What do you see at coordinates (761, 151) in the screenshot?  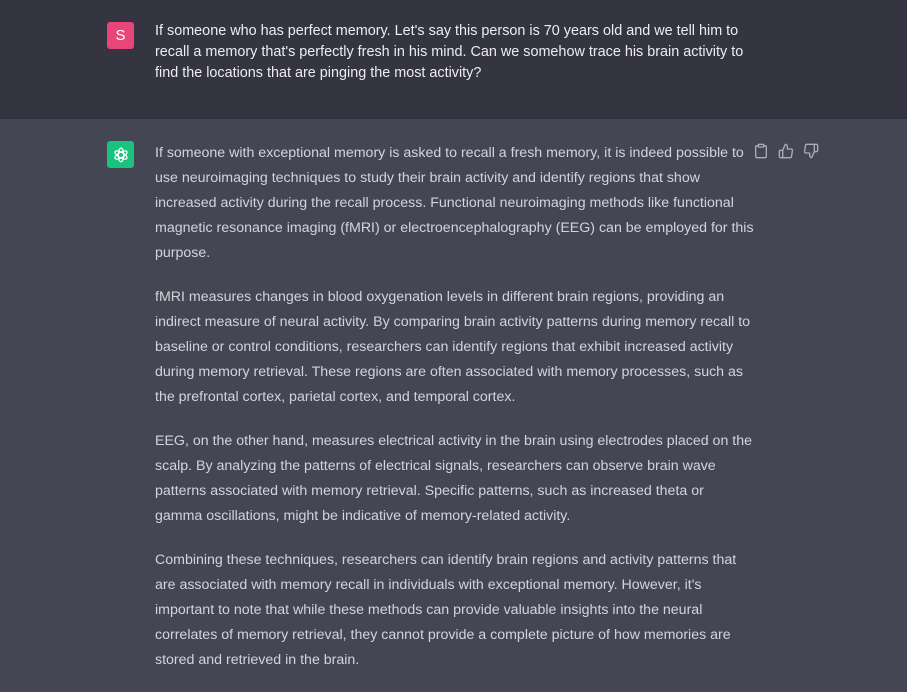 I see `clipboard-icon` at bounding box center [761, 151].